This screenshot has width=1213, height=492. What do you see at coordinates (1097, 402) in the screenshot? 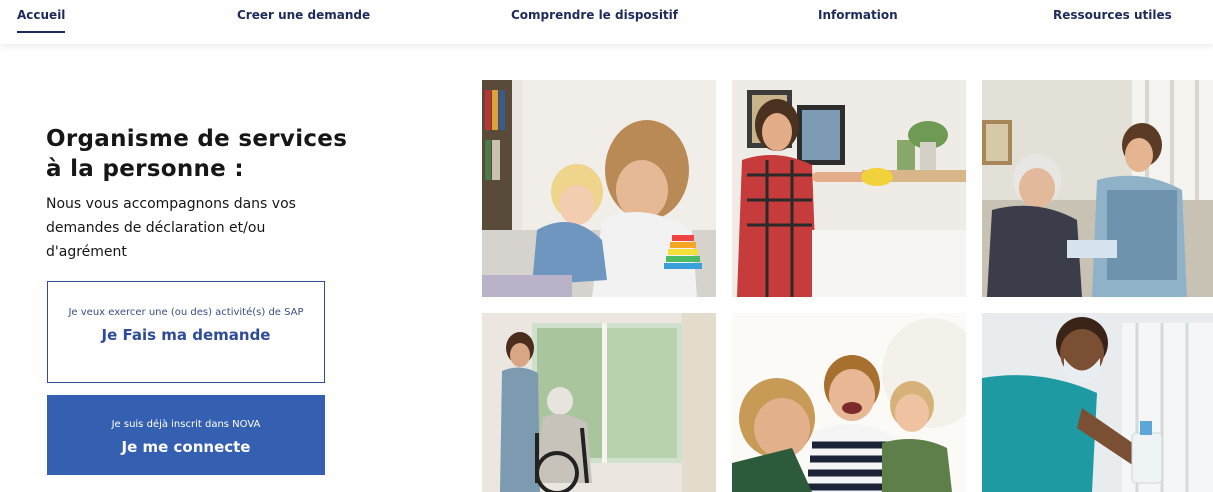
I see `masked-worker-cleaning-photo` at bounding box center [1097, 402].